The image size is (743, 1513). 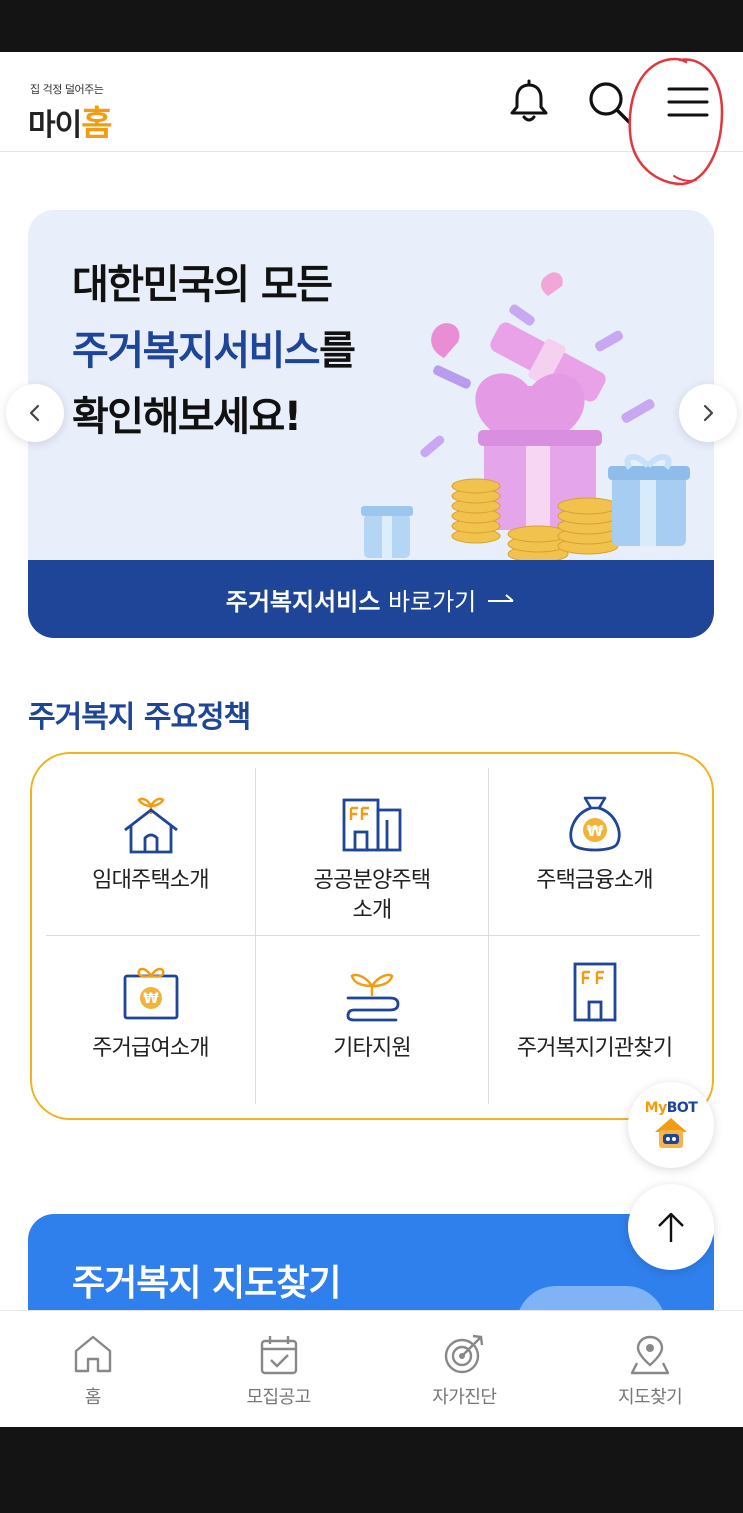 What do you see at coordinates (671, 1108) in the screenshot?
I see `mybot-label: MyBOT` at bounding box center [671, 1108].